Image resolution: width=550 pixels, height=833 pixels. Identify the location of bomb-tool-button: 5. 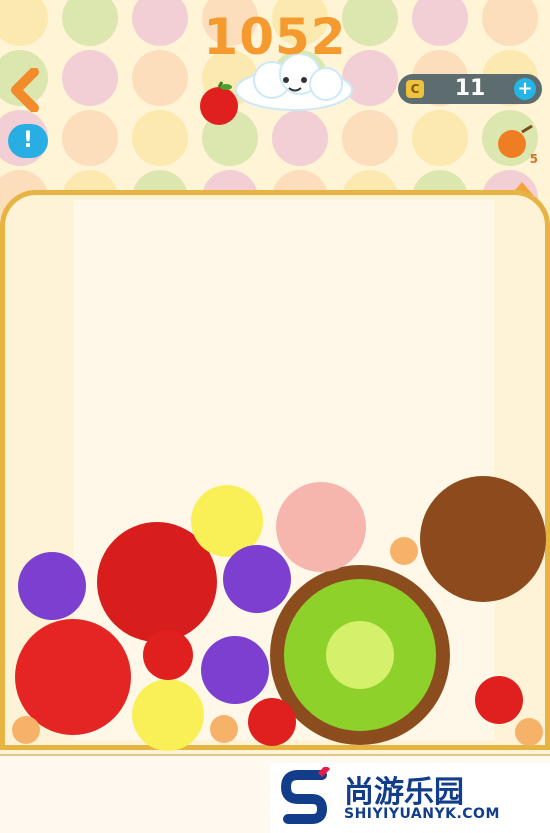
(517, 145).